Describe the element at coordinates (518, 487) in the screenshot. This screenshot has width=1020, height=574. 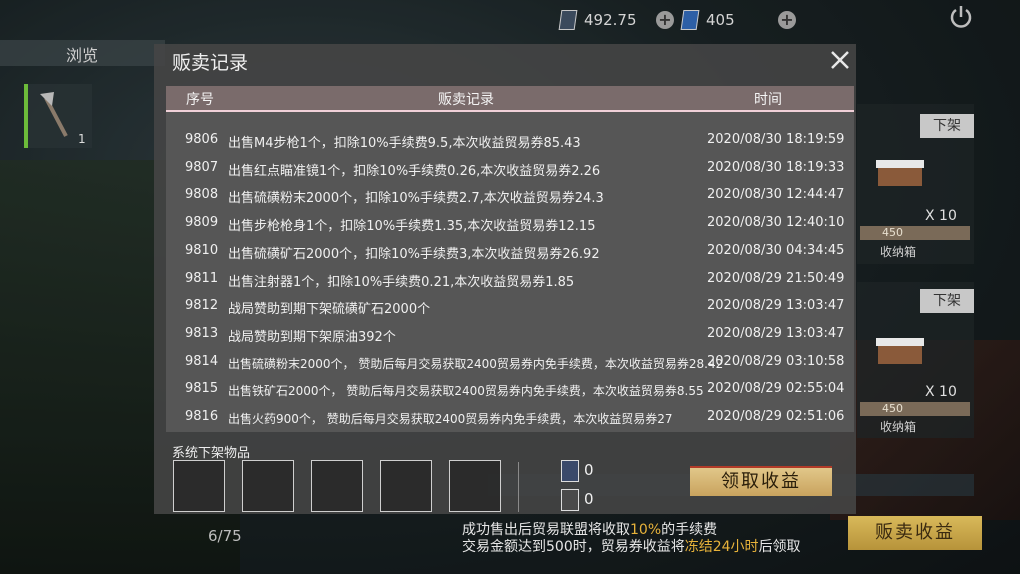
I see `divider` at that location.